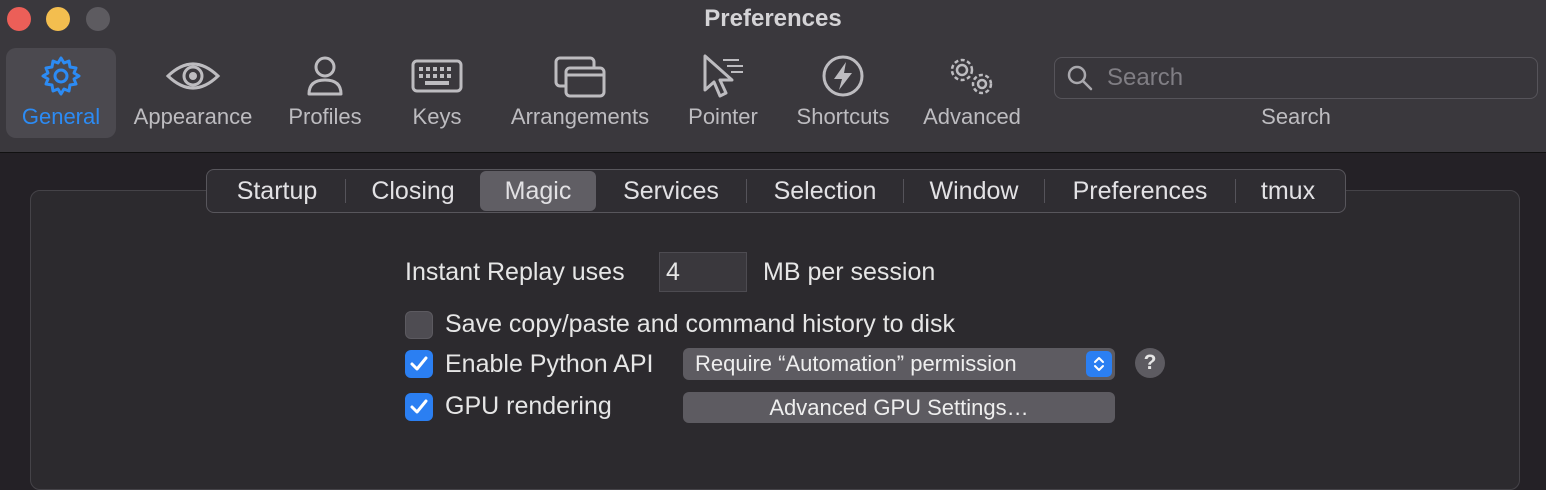 The image size is (1546, 490). What do you see at coordinates (277, 191) in the screenshot?
I see `tab-startup: Startup` at bounding box center [277, 191].